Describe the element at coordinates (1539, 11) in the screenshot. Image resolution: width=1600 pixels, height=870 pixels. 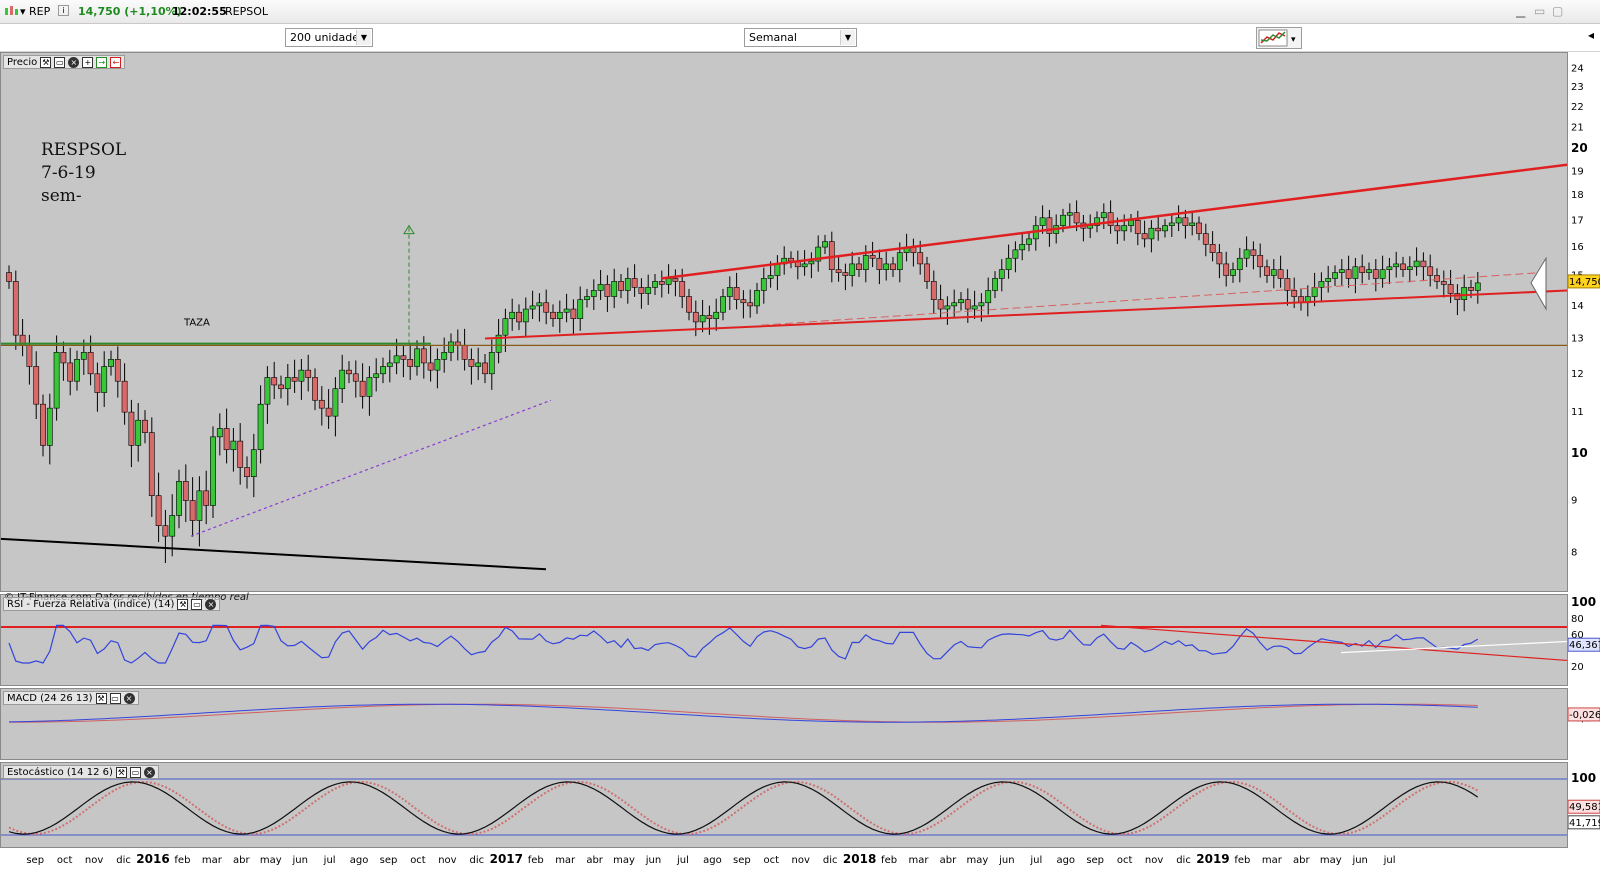
I see `maximize-icon: ▭` at that location.